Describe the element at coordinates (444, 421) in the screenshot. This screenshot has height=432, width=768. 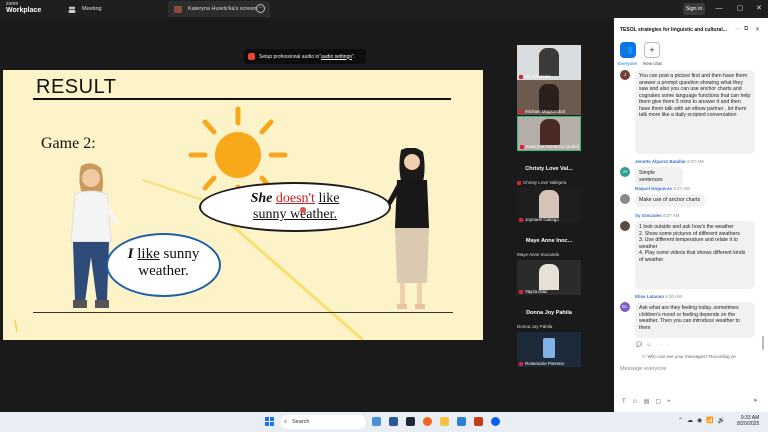
I see `file-explorer-icon` at that location.